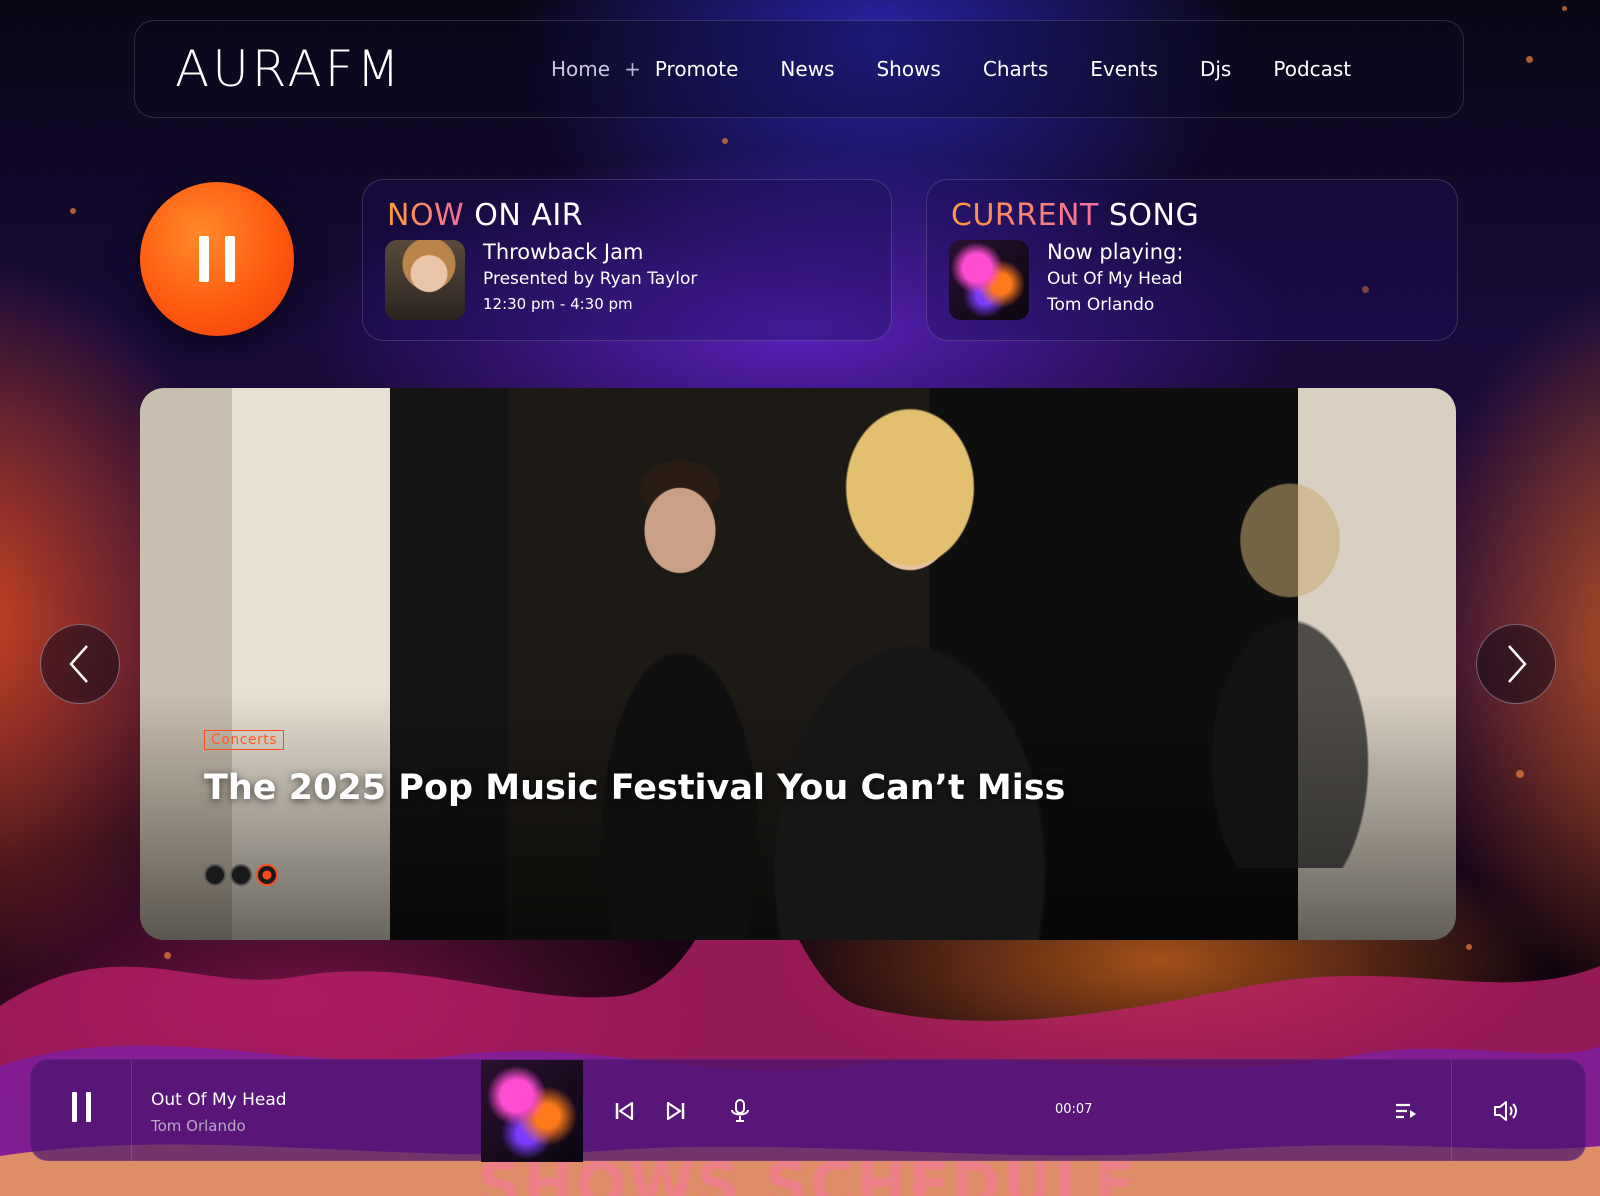 The image size is (1600, 1196). I want to click on skip-forward-button, so click(676, 1111).